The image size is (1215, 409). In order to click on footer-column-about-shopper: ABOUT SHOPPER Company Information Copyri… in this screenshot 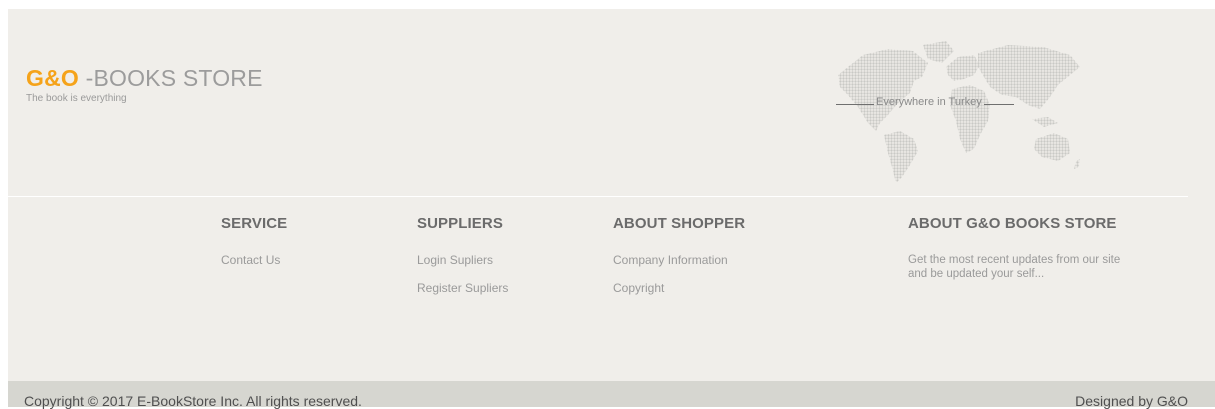, I will do `click(679, 262)`.